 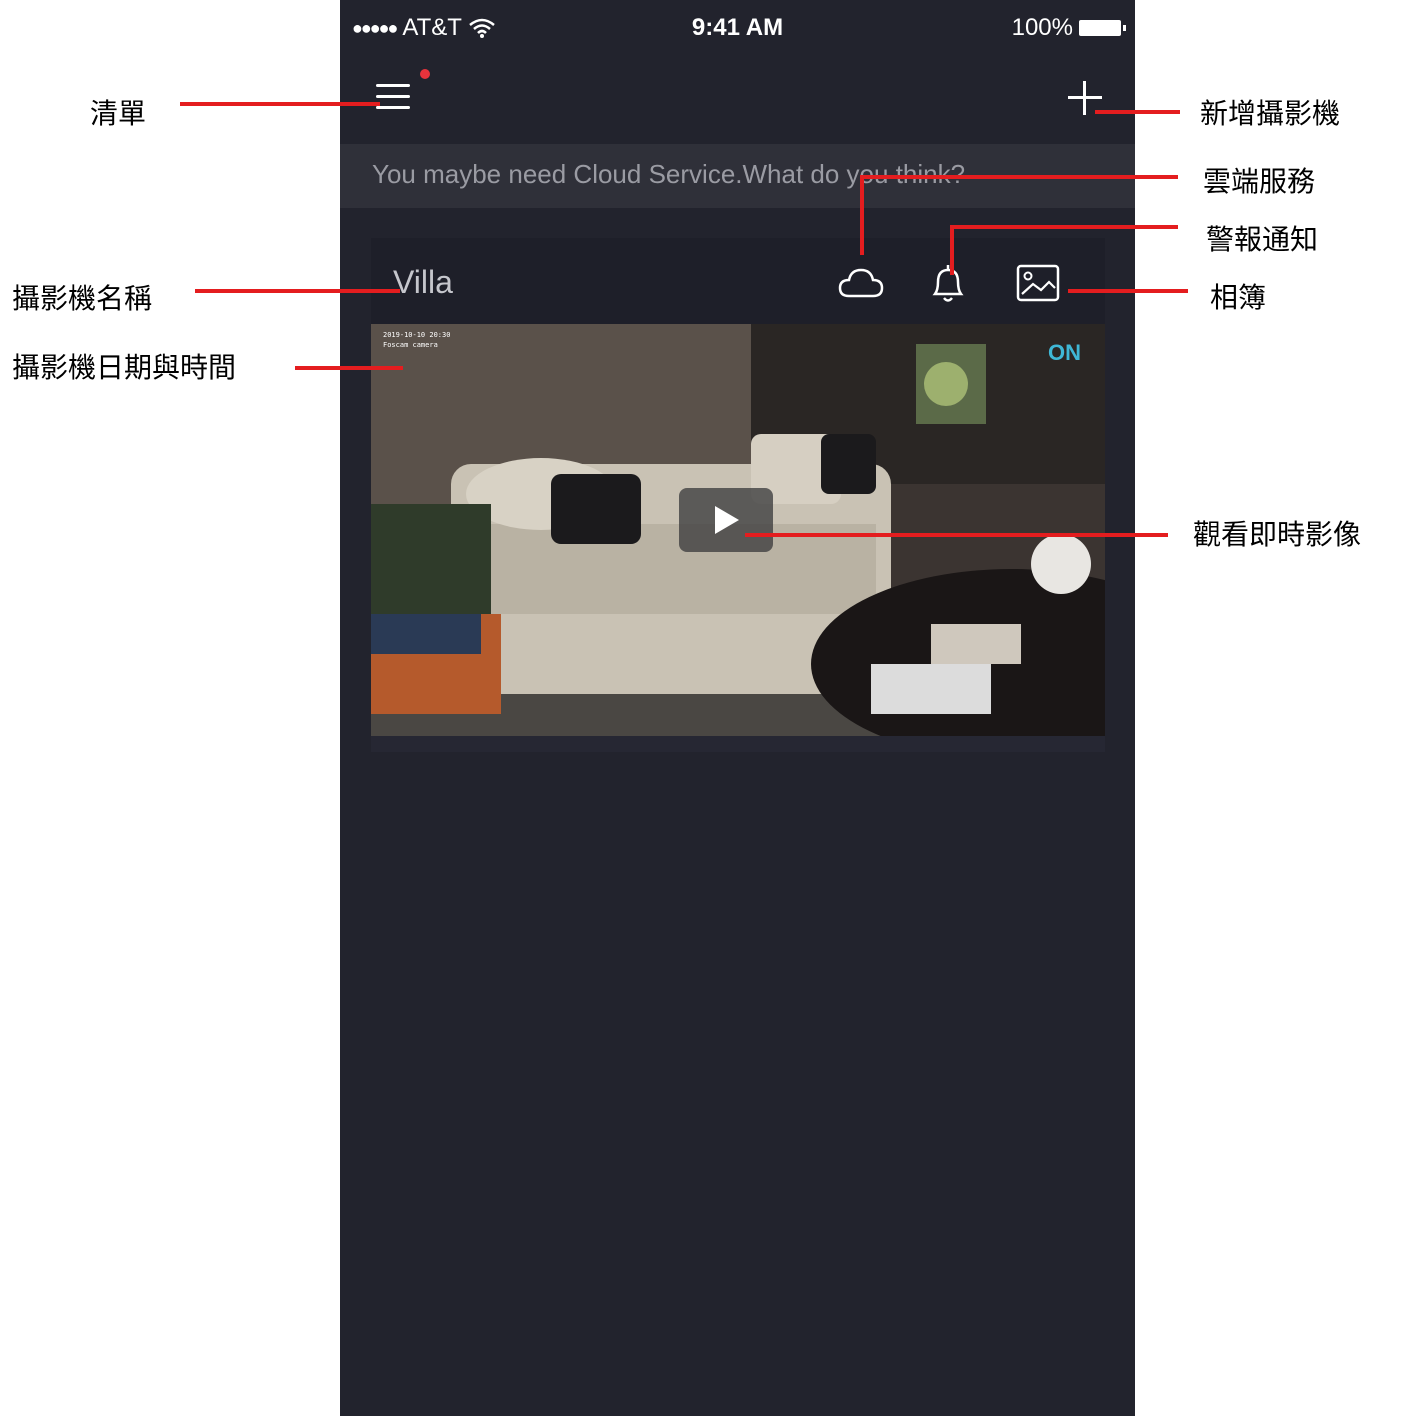 I want to click on plus-icon-vertical, so click(x=1084, y=98).